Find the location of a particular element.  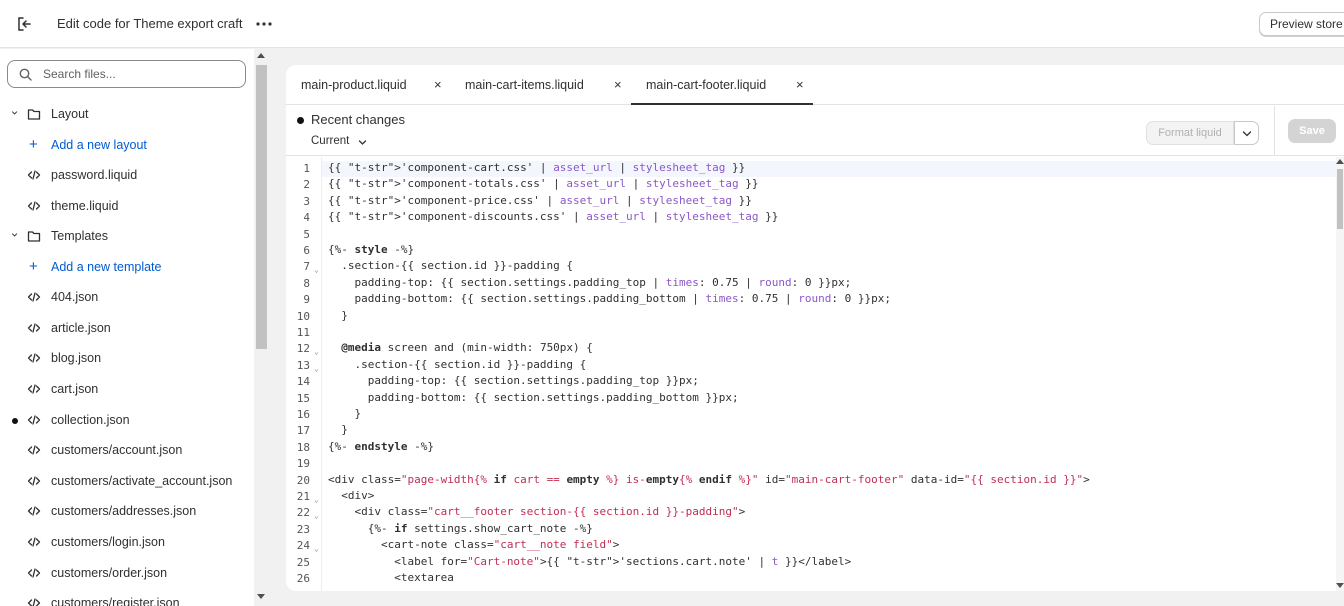

item-label: password.liquid is located at coordinates (94, 175).